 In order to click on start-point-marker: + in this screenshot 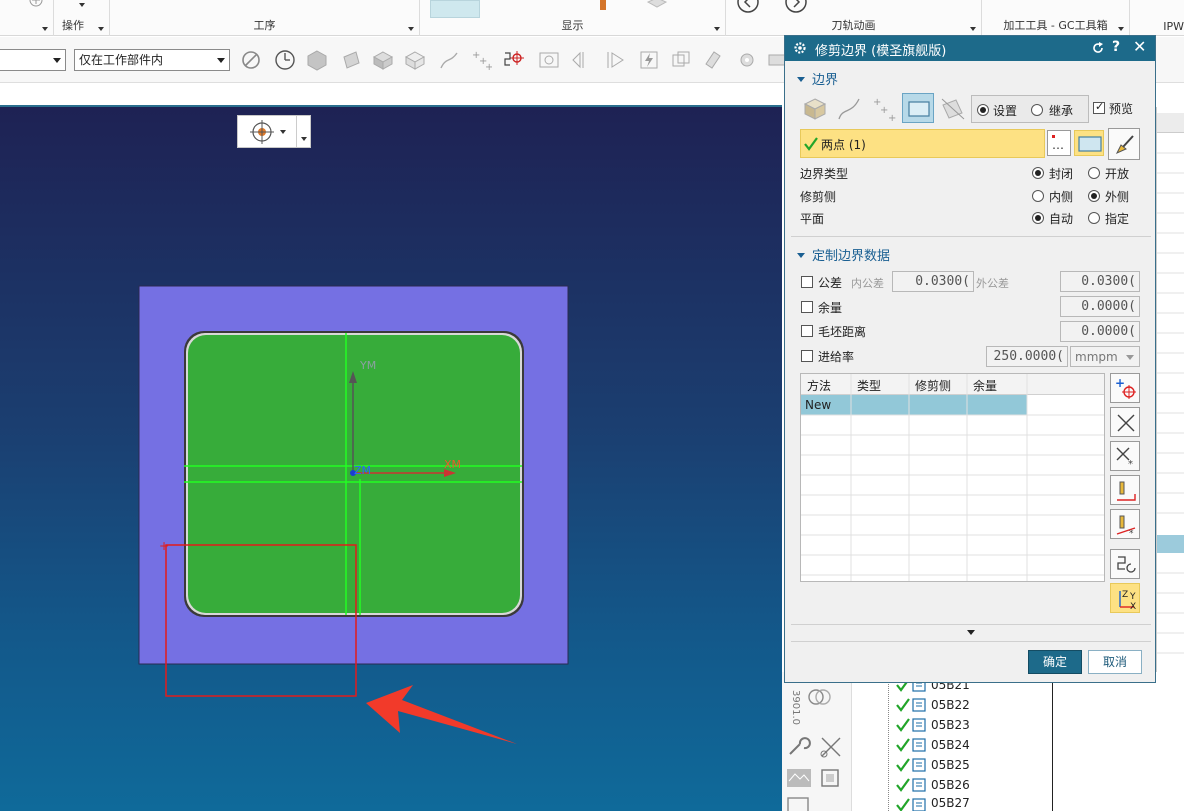, I will do `click(164, 546)`.